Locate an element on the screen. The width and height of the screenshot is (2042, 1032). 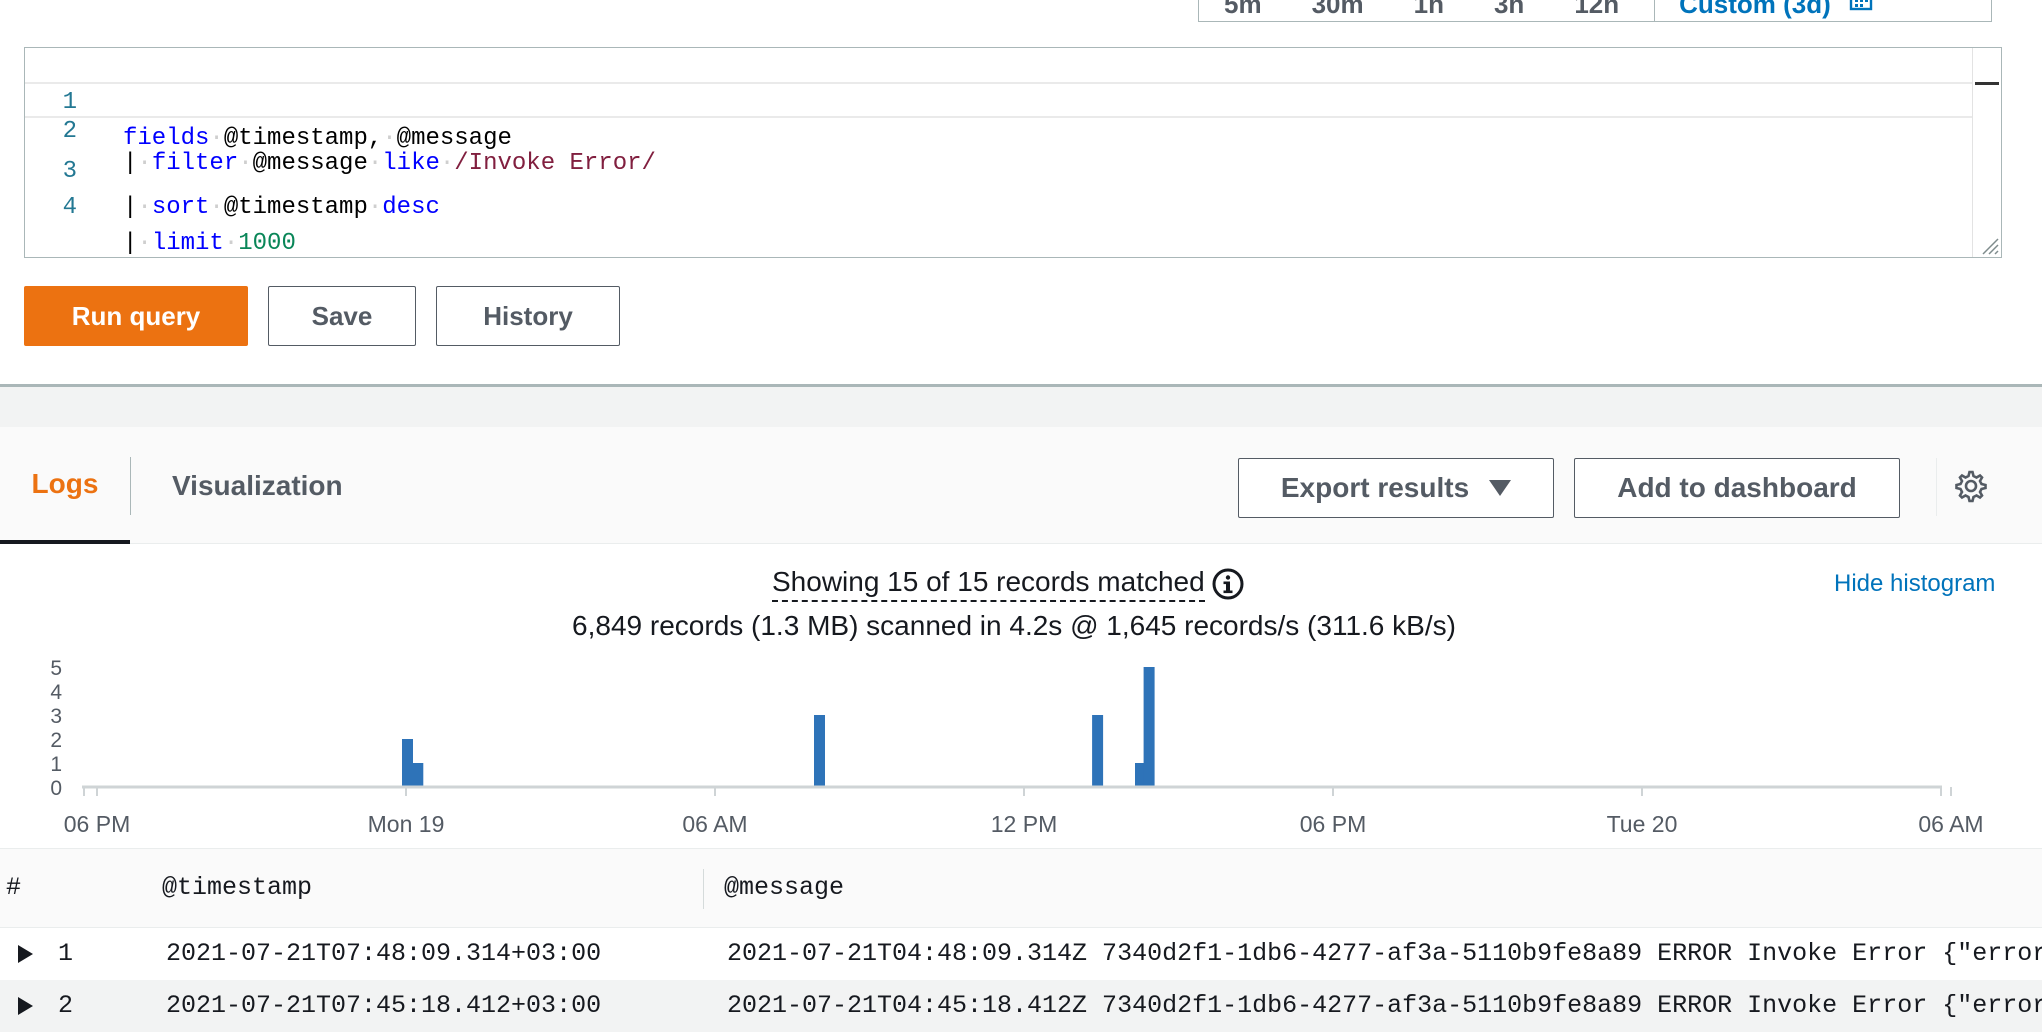
tab-visualization: Visualization is located at coordinates (257, 485).